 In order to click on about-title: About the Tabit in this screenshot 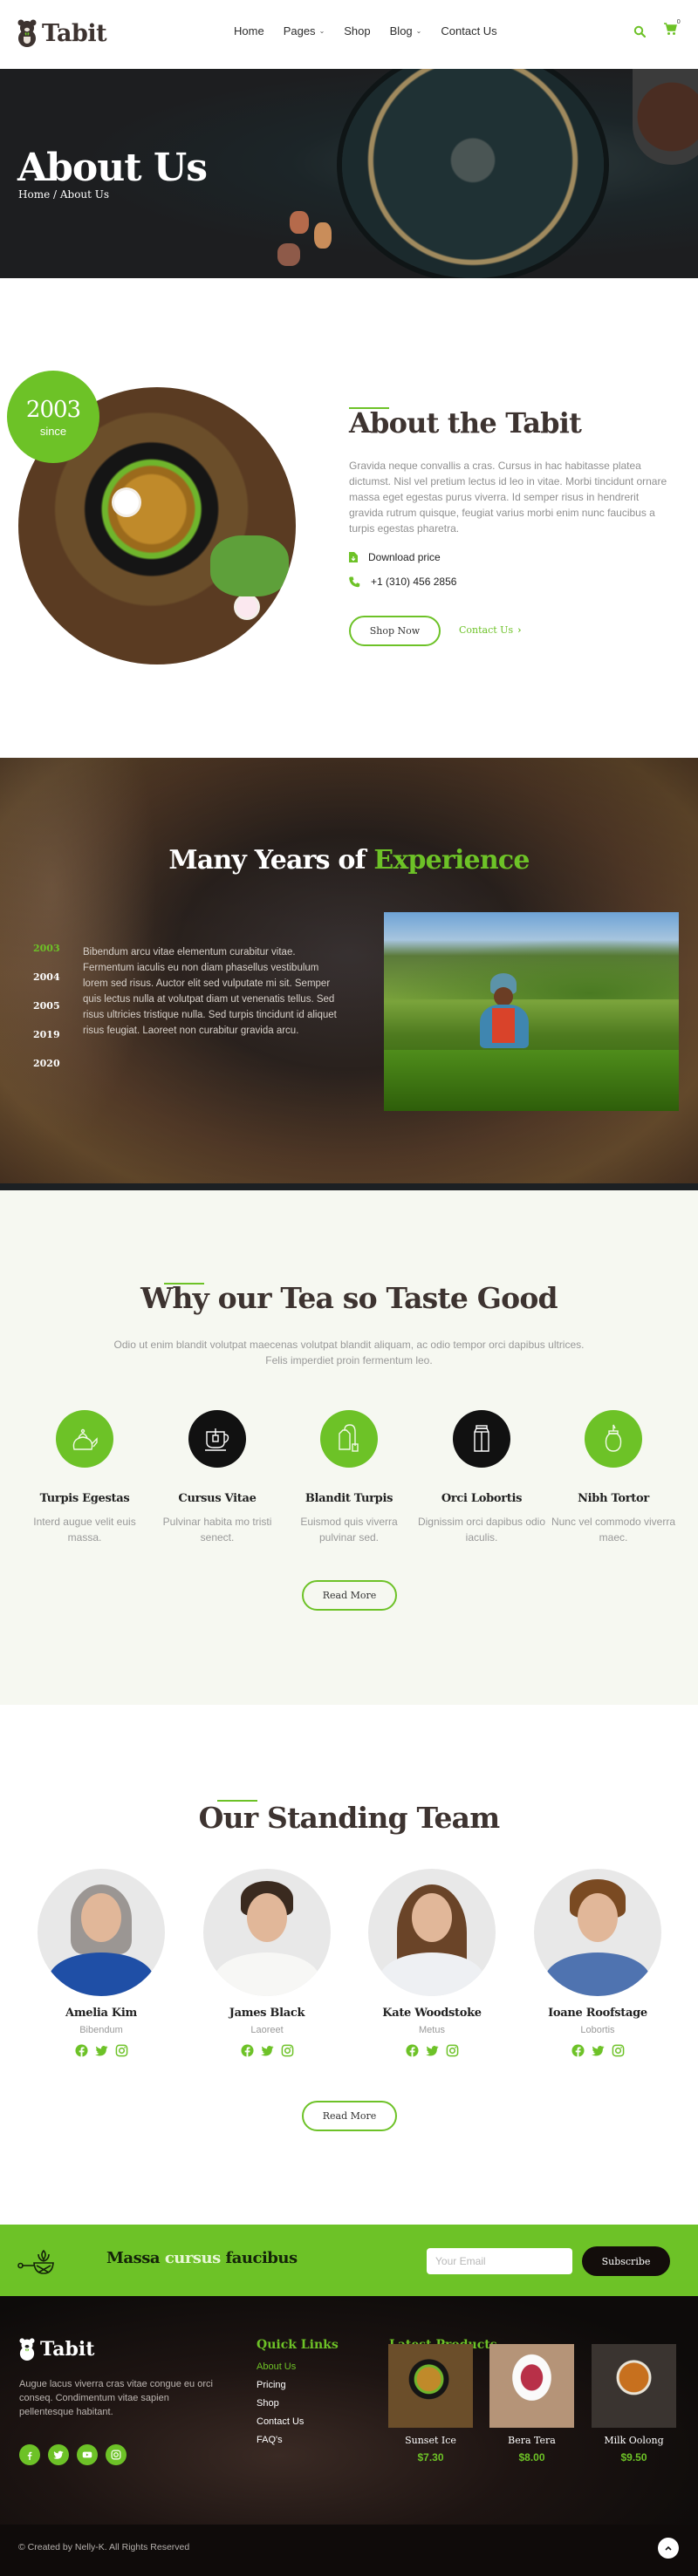, I will do `click(466, 423)`.